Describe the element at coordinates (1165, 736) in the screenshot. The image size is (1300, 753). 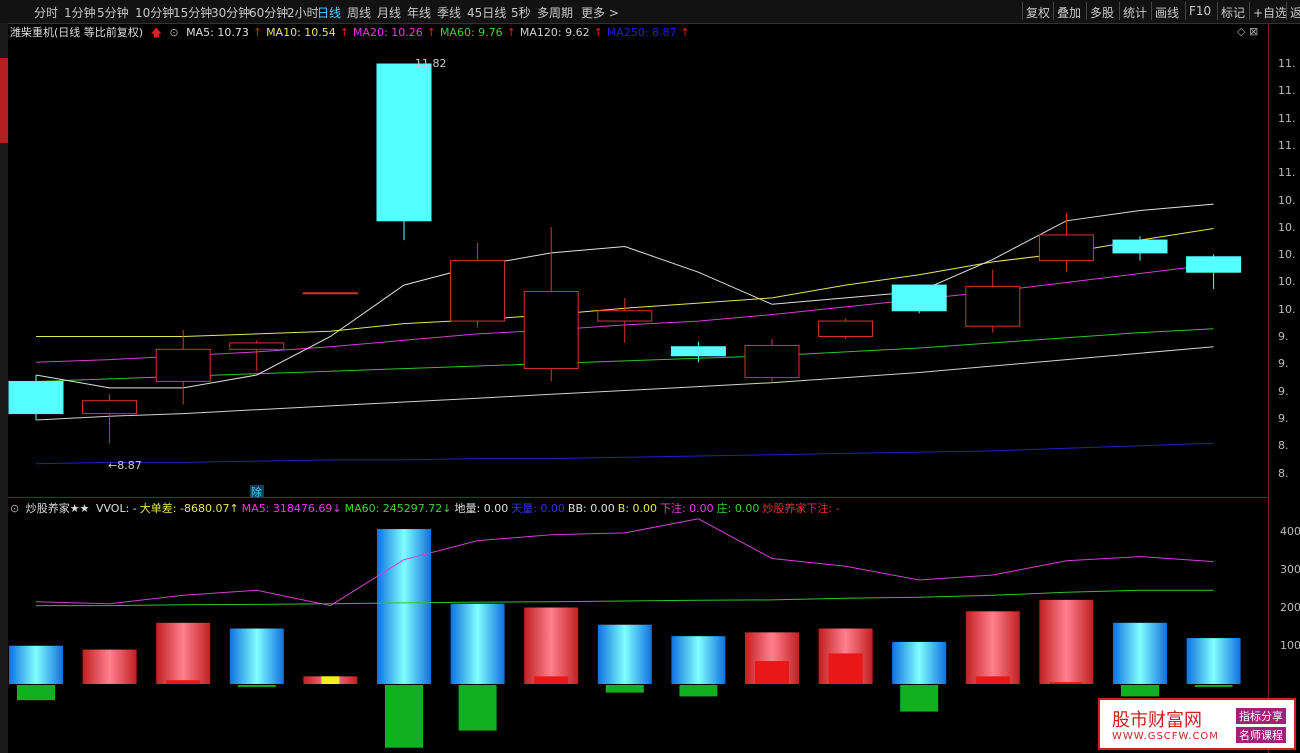
I see `watermark-url: WWW.GSCFW.COM` at that location.